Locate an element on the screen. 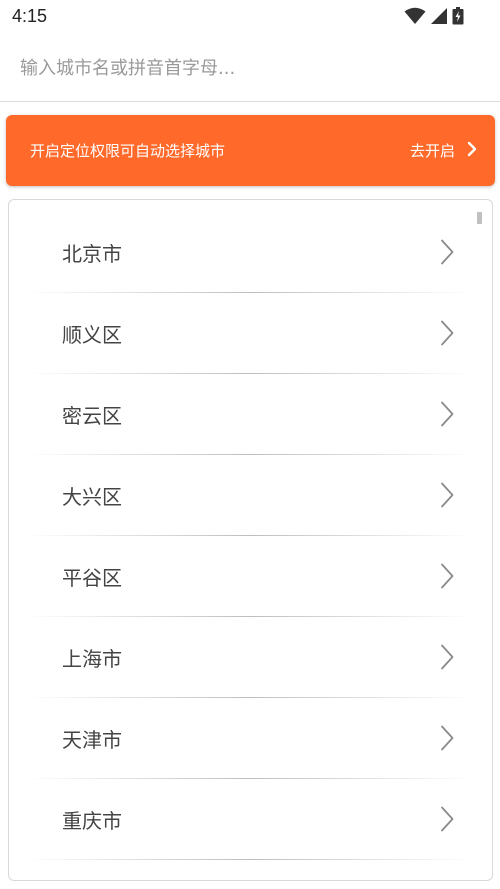 The height and width of the screenshot is (889, 500). city-list-item: 大兴区 is located at coordinates (250, 495).